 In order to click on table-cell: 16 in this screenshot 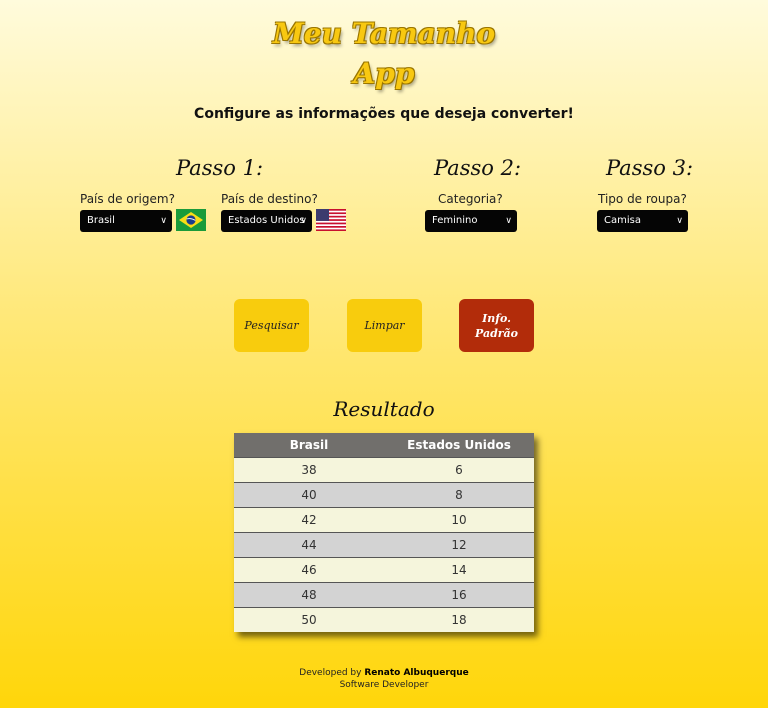, I will do `click(459, 595)`.